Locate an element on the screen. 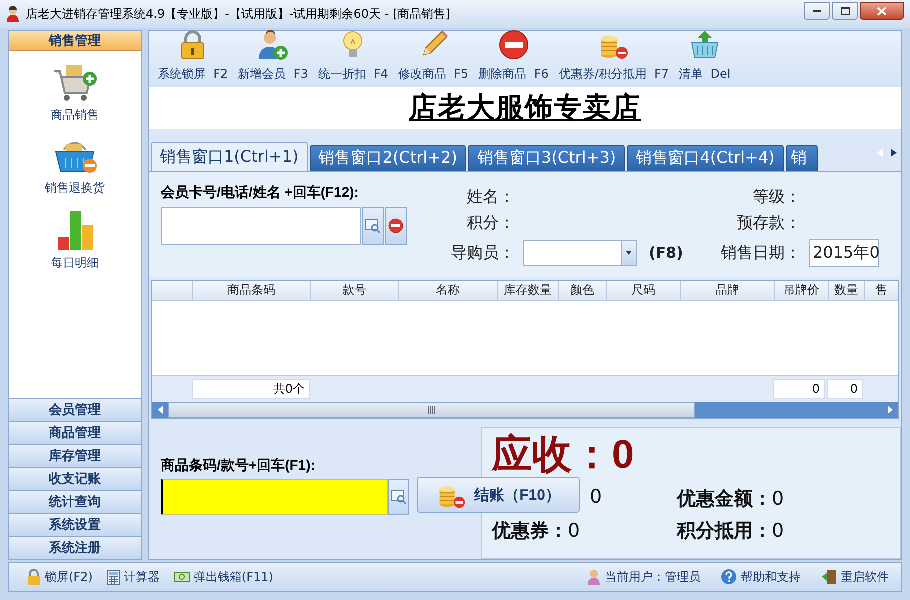 This screenshot has width=910, height=600. user-add-icon is located at coordinates (273, 45).